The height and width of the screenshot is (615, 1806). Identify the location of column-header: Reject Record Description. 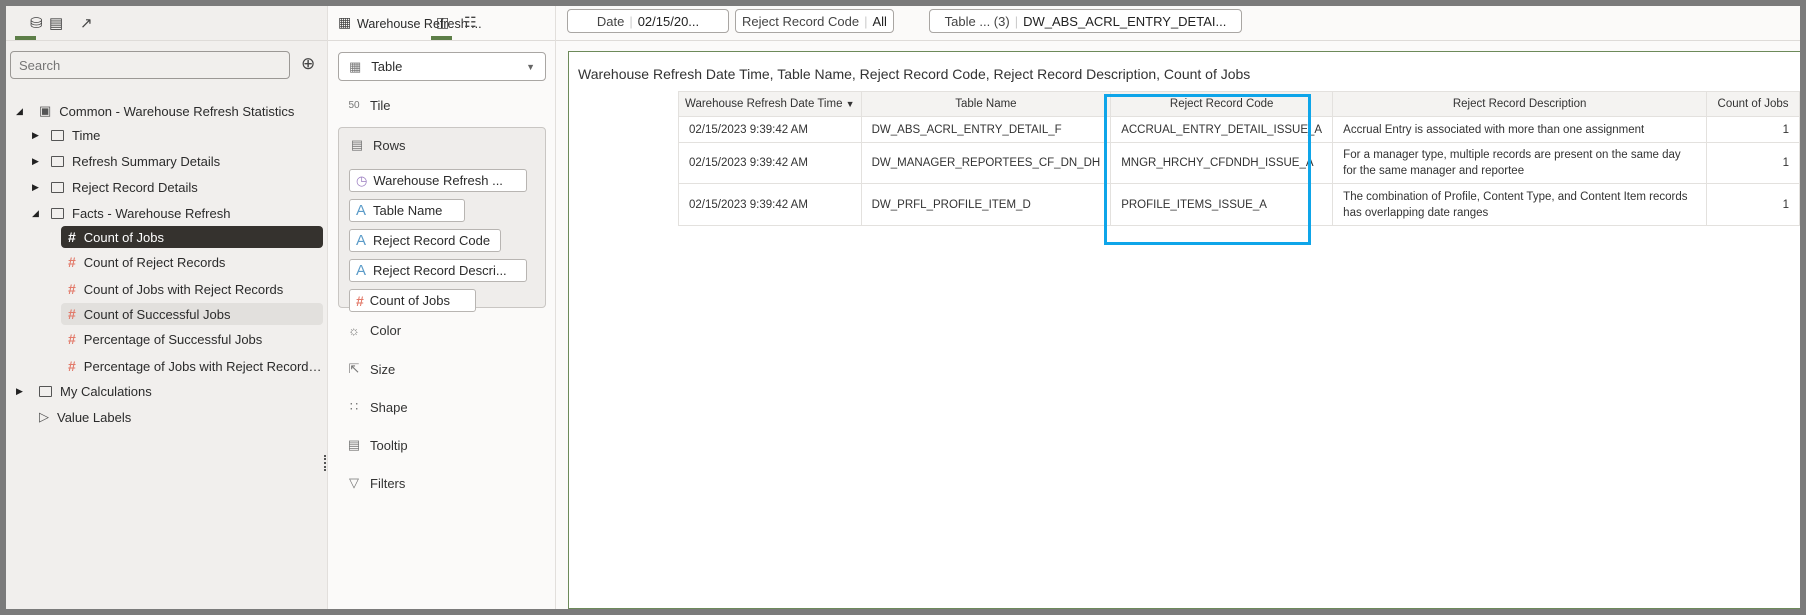
(1520, 104).